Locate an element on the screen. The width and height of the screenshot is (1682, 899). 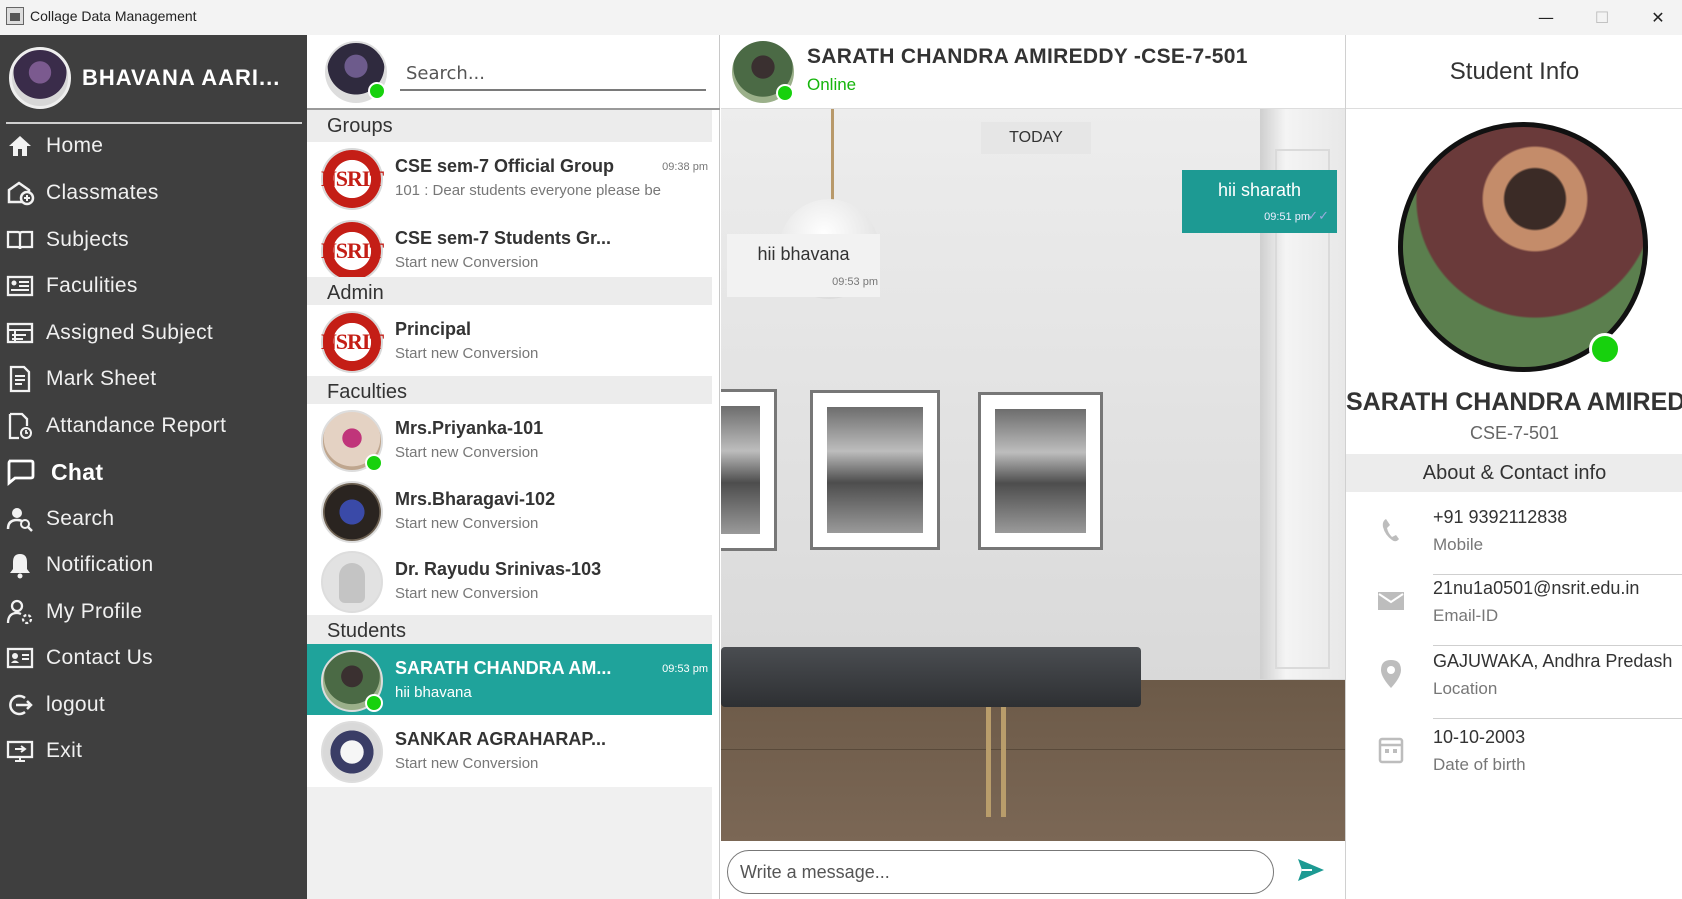
close-button: ✕ is located at coordinates (1656, 17).